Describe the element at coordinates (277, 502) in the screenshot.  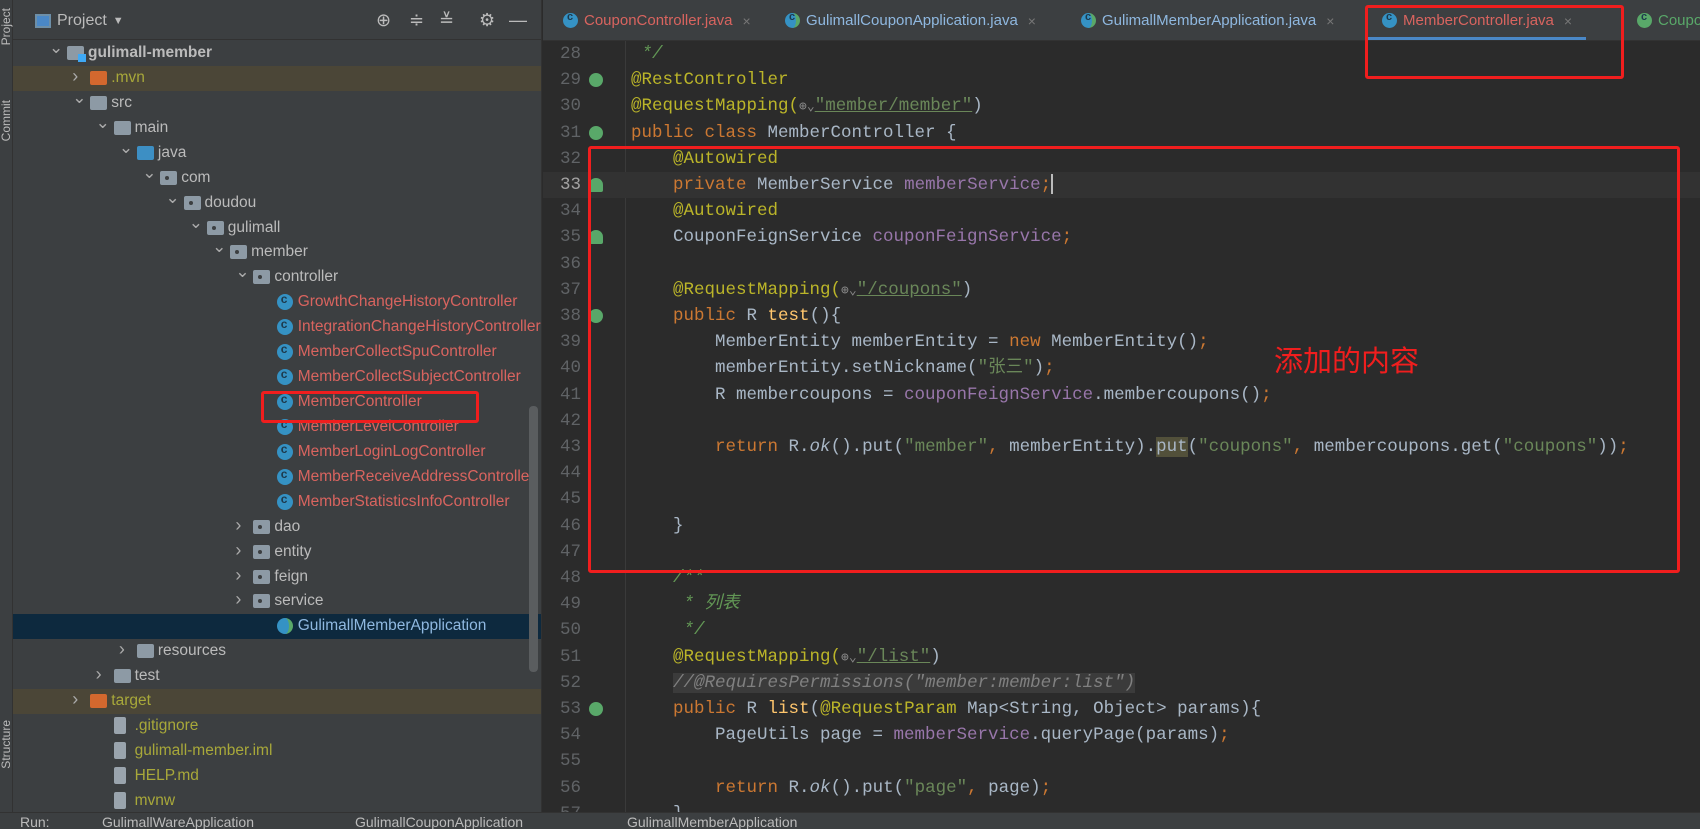
I see `tree-item: MemberStatisticsInfoController` at that location.